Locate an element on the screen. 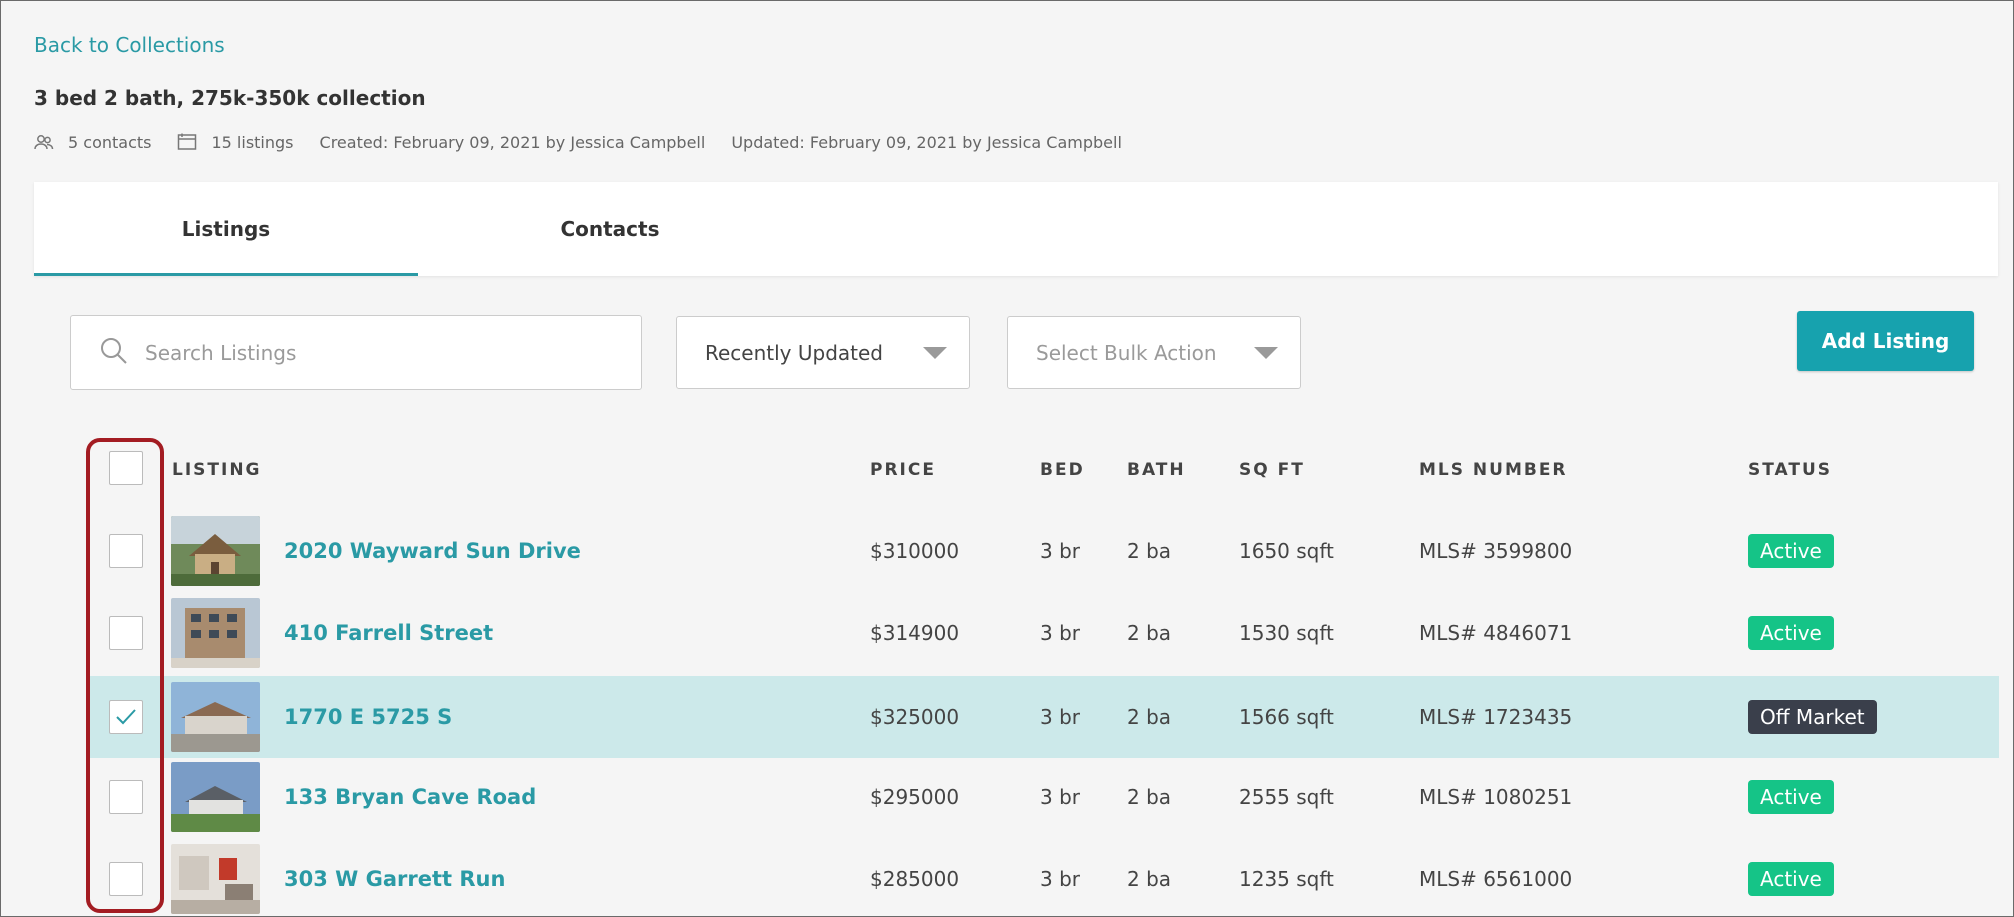  search-input is located at coordinates (375, 352).